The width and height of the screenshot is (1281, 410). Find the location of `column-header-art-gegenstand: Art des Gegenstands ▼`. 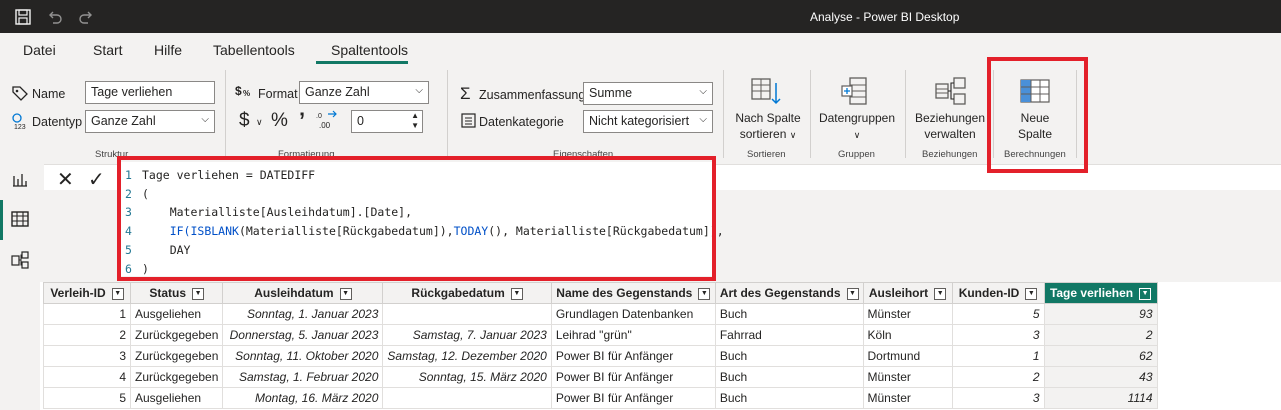

column-header-art-gegenstand: Art des Gegenstands ▼ is located at coordinates (789, 293).